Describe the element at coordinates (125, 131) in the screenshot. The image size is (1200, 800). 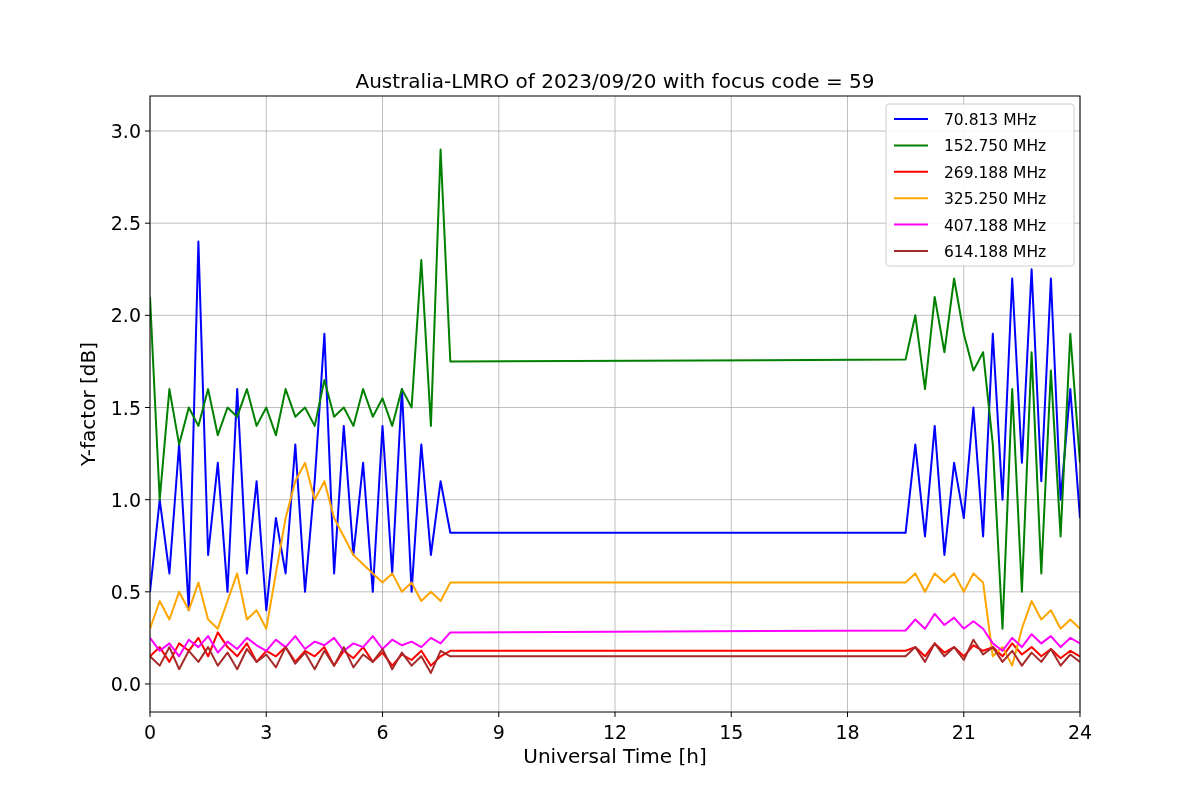
I see `y-tick-label: 3.0` at that location.